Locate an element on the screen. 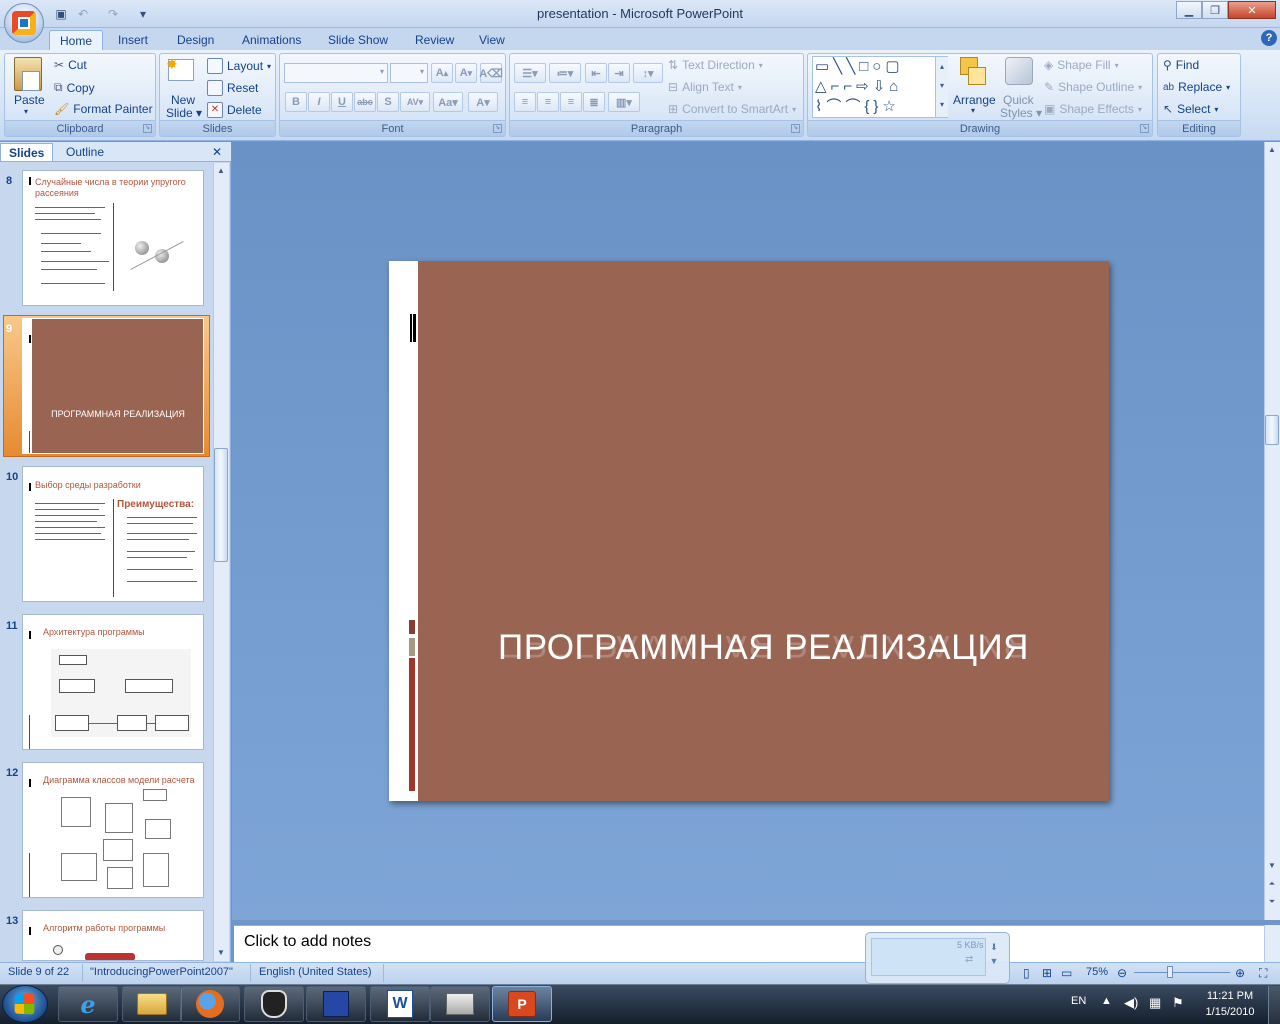 The image size is (1280, 1024). justify-icon: ≣ is located at coordinates (594, 102).